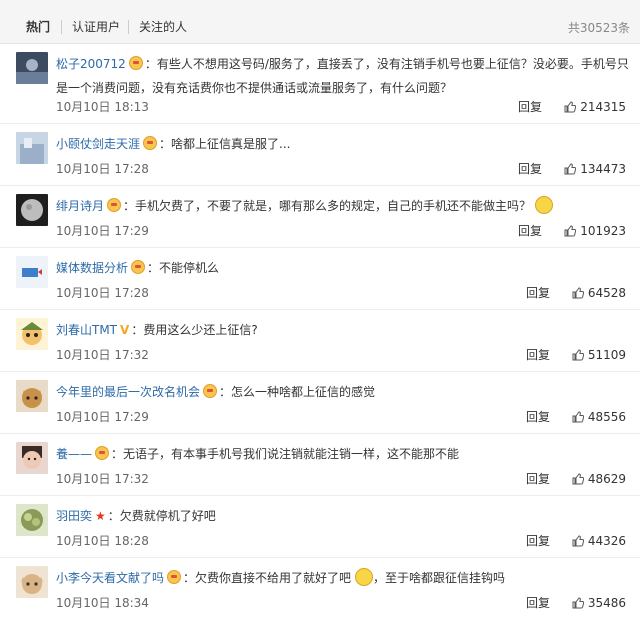 The width and height of the screenshot is (640, 622). Describe the element at coordinates (258, 453) in the screenshot. I see `comment-head: 養—— ：无语子，有本事手机号我们说注销就能注销一样，这不能那不能` at that location.